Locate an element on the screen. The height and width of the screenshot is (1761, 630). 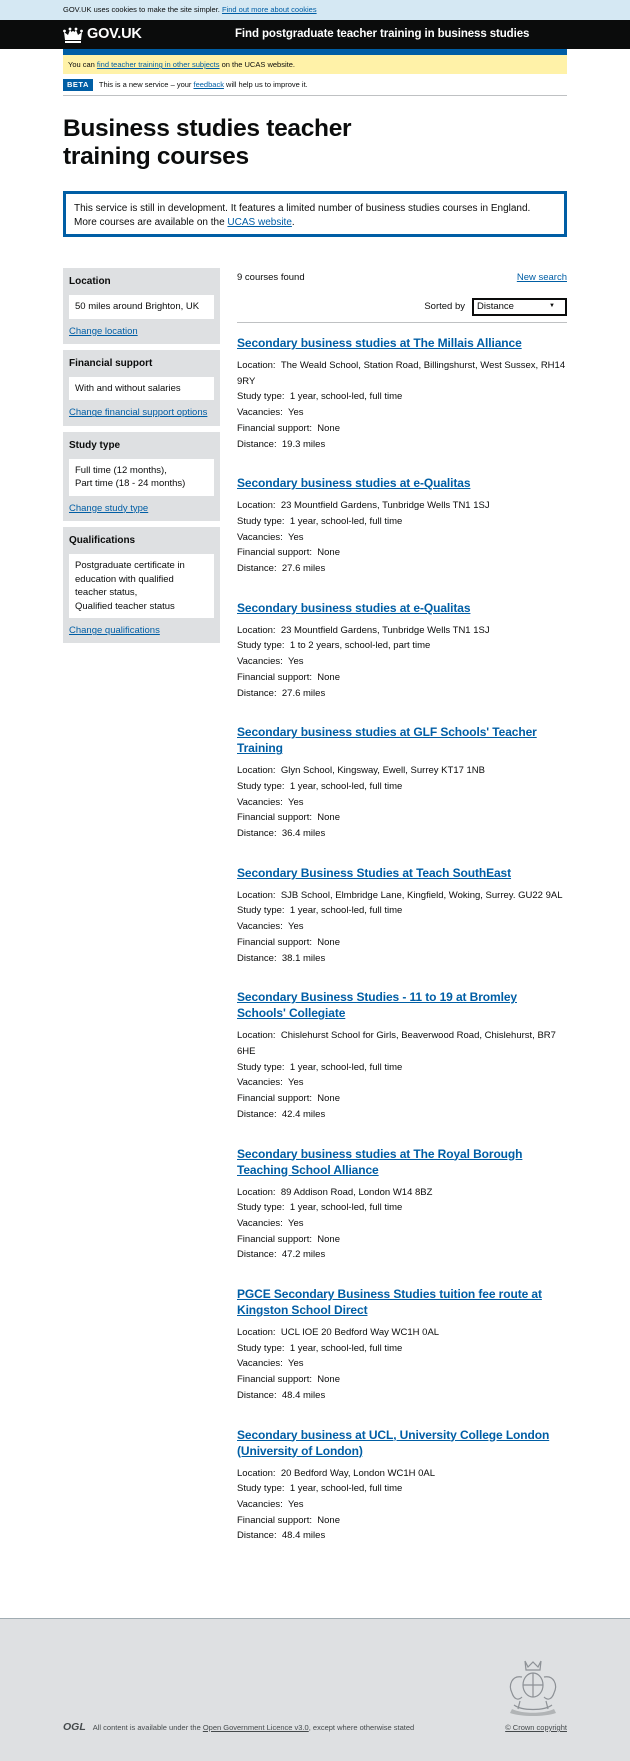
feedback-link: feedback is located at coordinates (209, 84).